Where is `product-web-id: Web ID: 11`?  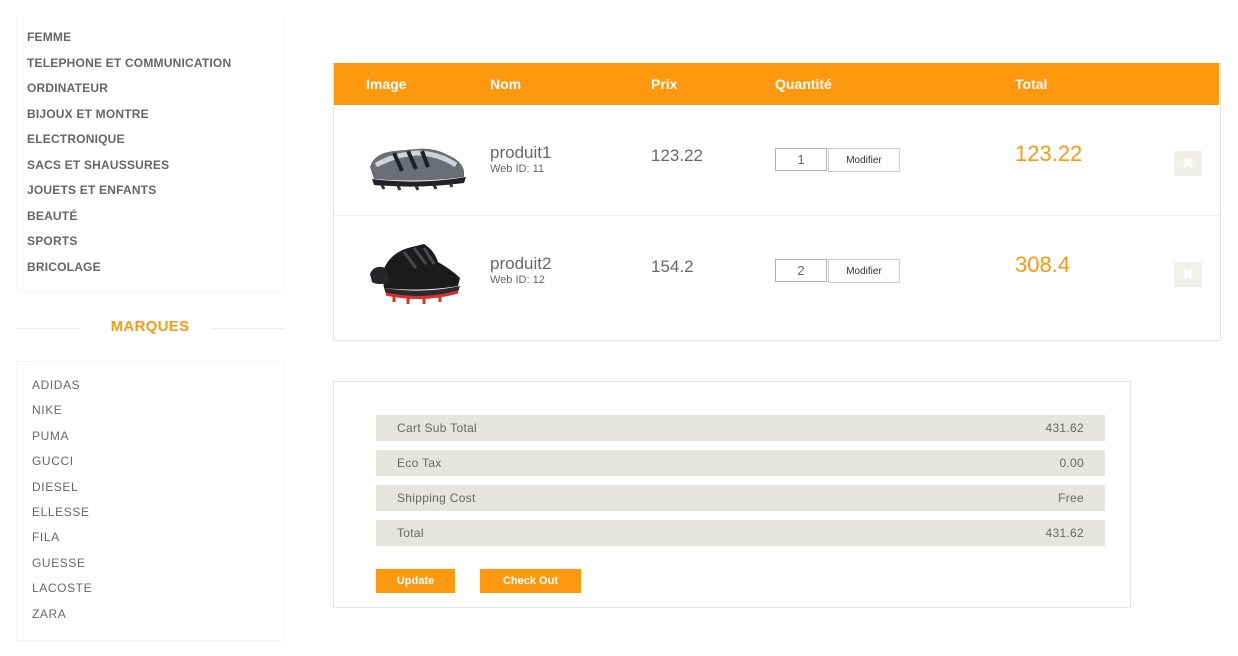
product-web-id: Web ID: 11 is located at coordinates (517, 169).